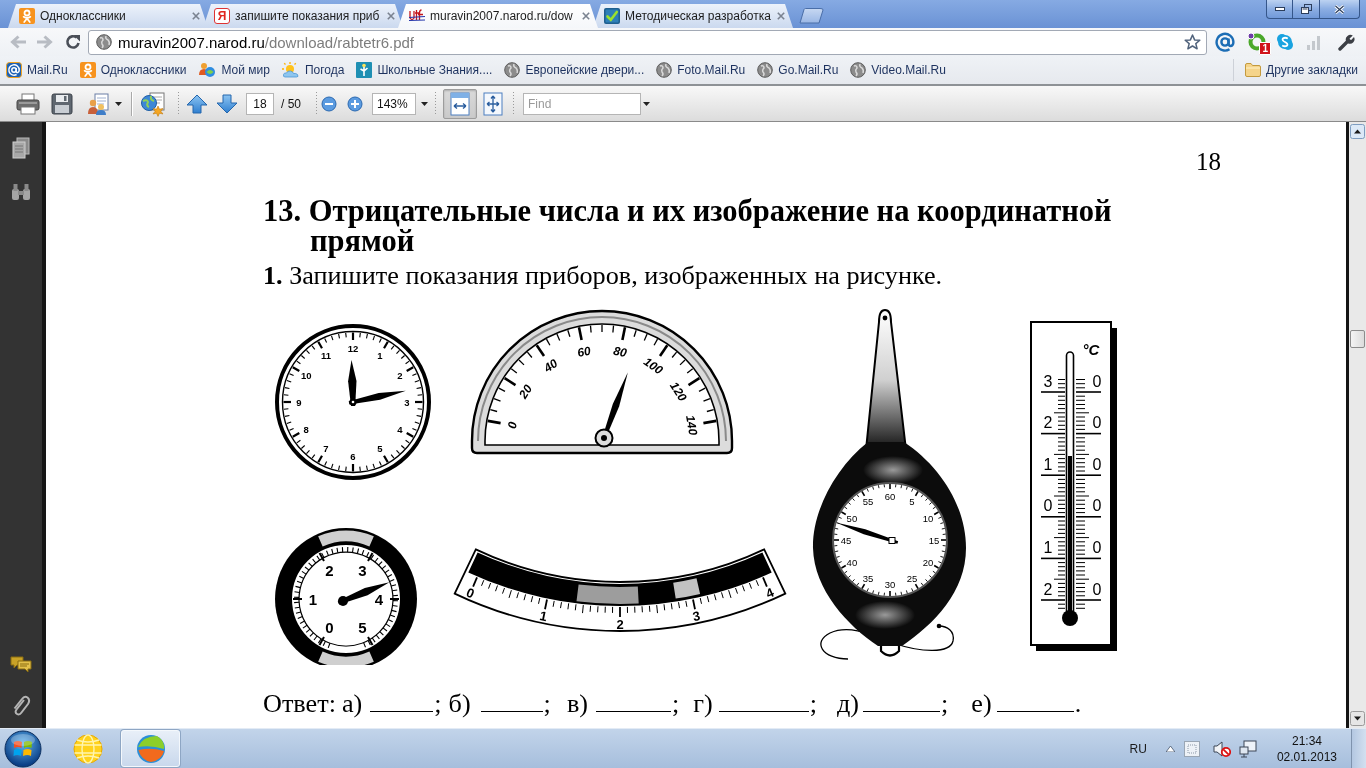 Image resolution: width=1366 pixels, height=768 pixels. I want to click on bookmark-link: Foto.Mail.Ru, so click(701, 70).